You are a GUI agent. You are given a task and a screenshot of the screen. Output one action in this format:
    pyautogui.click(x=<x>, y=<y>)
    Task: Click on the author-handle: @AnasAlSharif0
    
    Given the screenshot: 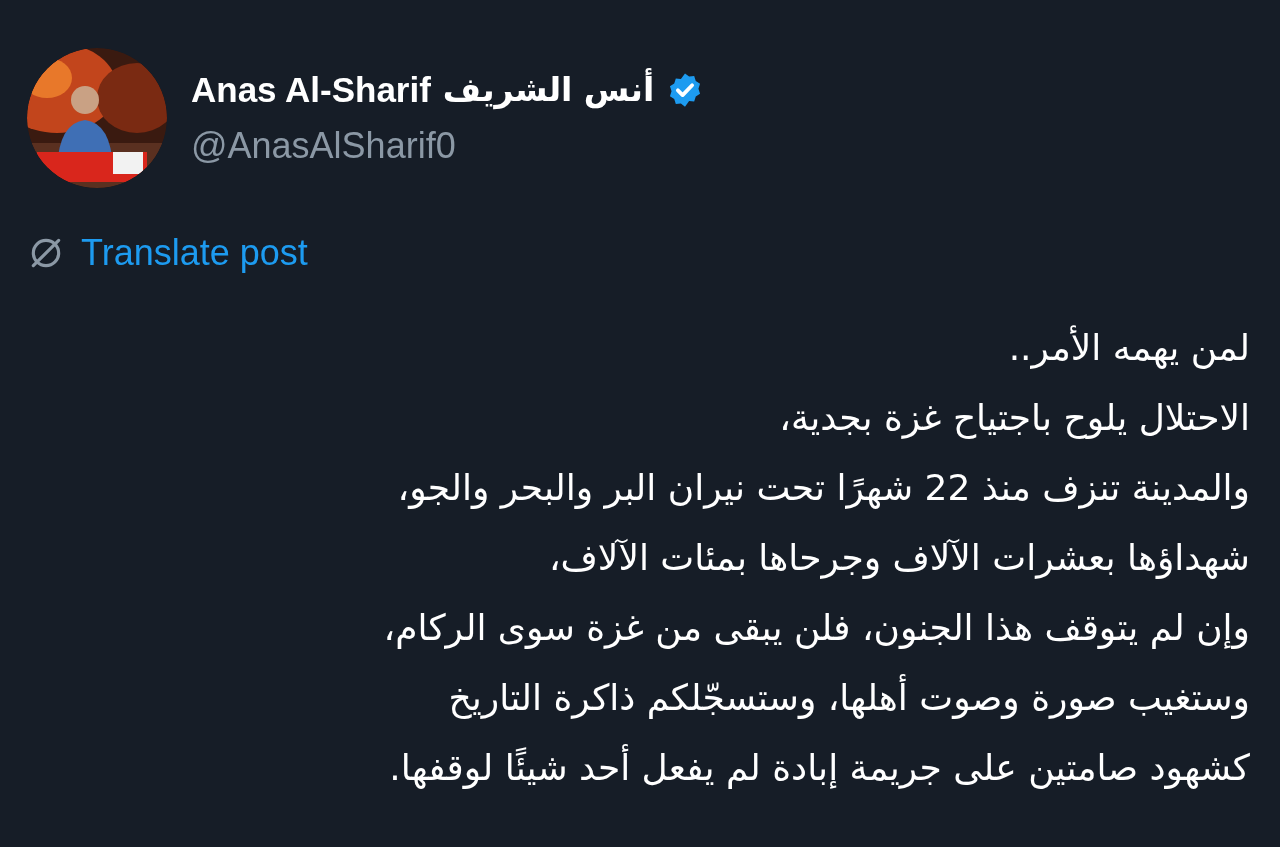 What is the action you would take?
    pyautogui.click(x=448, y=146)
    